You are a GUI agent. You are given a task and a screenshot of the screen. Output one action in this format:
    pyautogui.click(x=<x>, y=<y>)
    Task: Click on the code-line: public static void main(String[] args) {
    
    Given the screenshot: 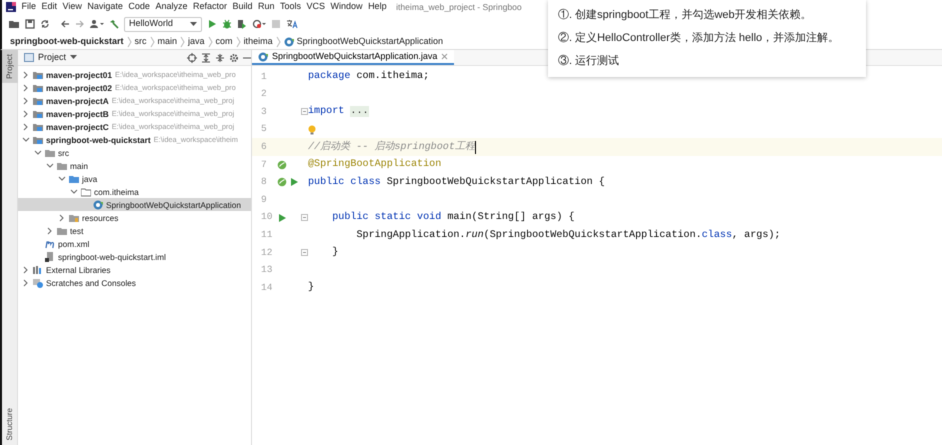 What is the action you would take?
    pyautogui.click(x=453, y=217)
    